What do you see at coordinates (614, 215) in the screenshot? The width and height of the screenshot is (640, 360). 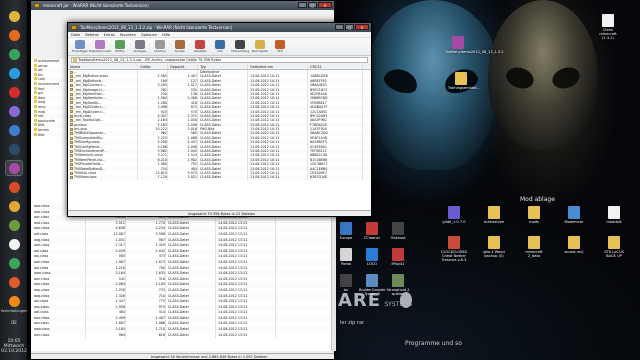 I see `desktop-icon: moddsfs` at bounding box center [614, 215].